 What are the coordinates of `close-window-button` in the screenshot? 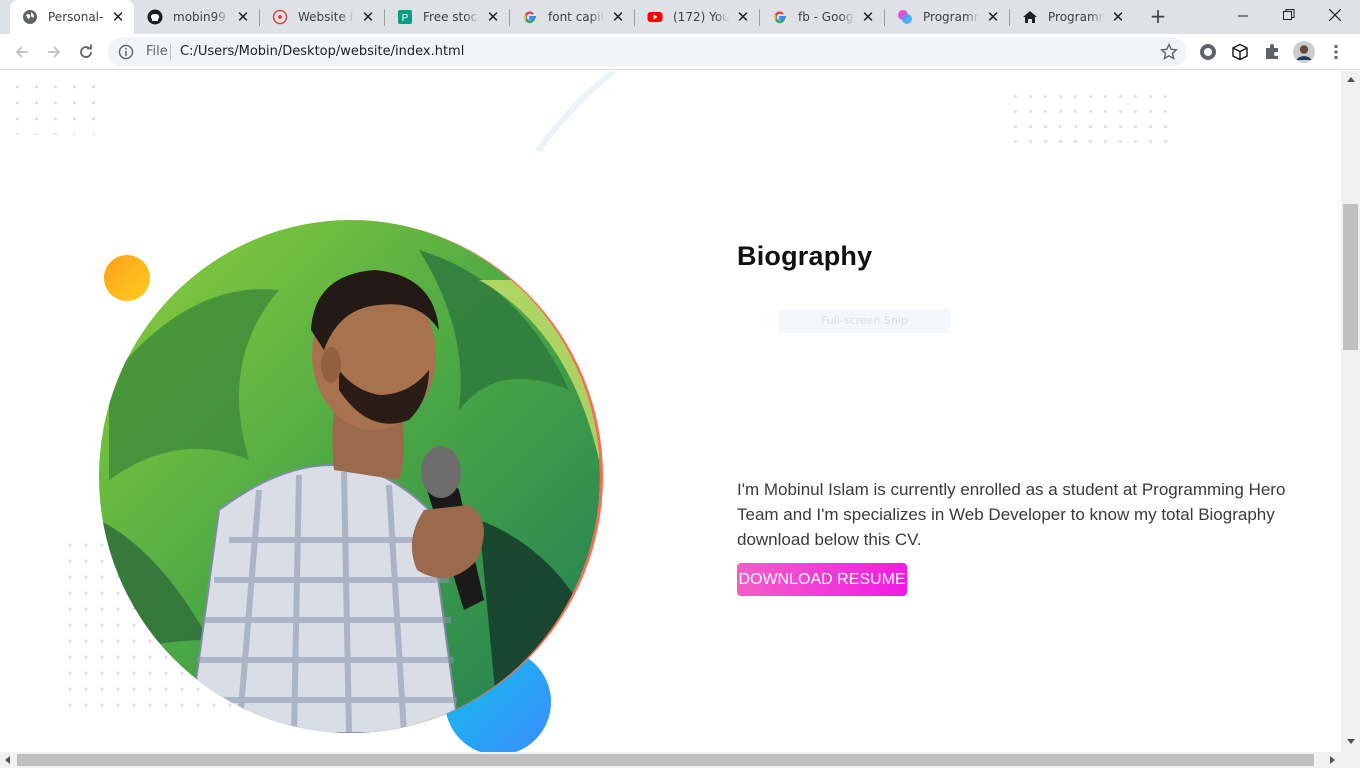 It's located at (1335, 15).